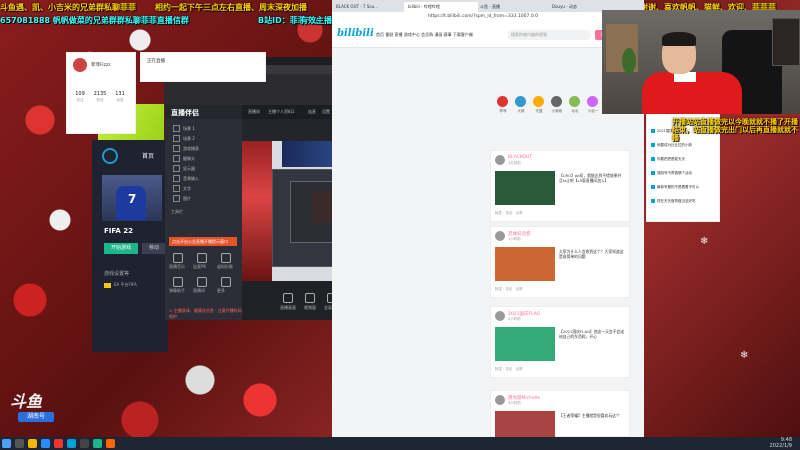 The image size is (800, 450). What do you see at coordinates (682, 187) in the screenshot?
I see `hot-topic-item: 最新号撤的不是看看不可以` at bounding box center [682, 187].